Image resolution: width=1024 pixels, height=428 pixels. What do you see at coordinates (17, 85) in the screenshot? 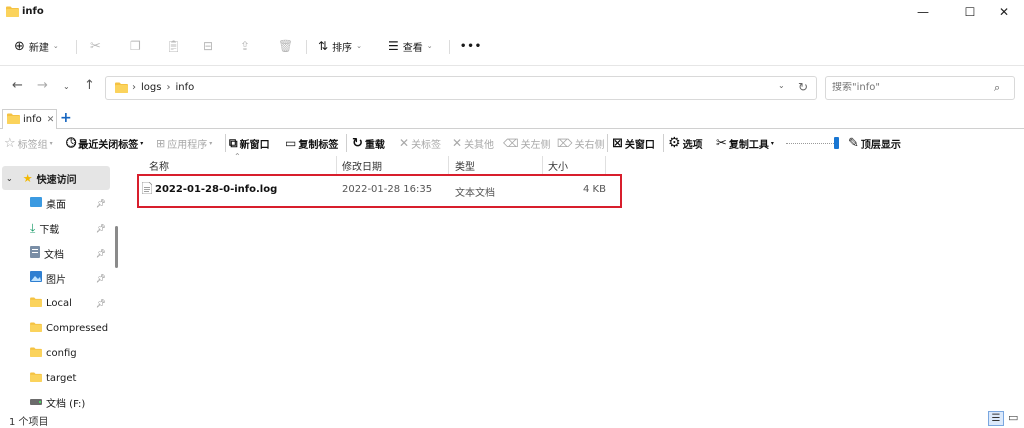
I see `back-button: ←` at bounding box center [17, 85].